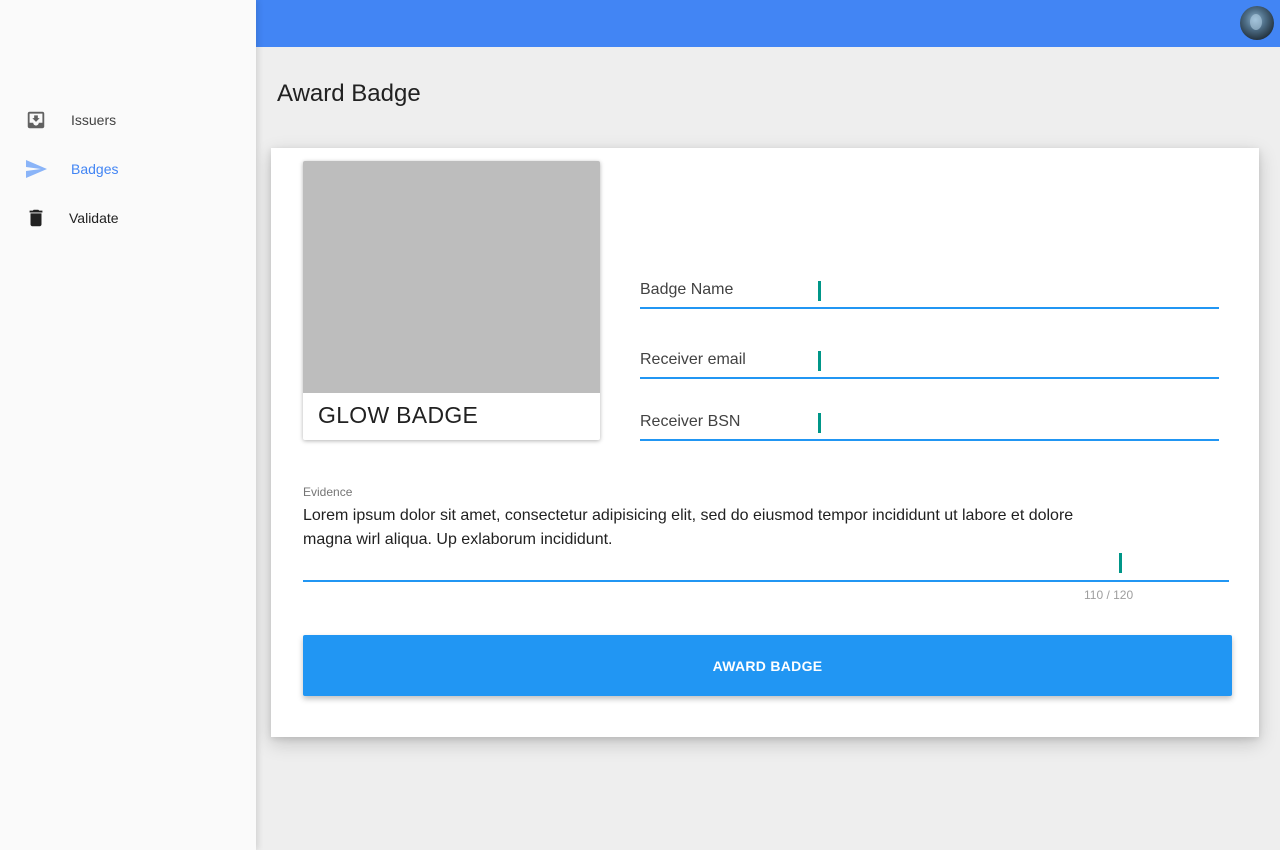 This screenshot has width=1280, height=850. I want to click on evidence-label: Evidence, so click(328, 492).